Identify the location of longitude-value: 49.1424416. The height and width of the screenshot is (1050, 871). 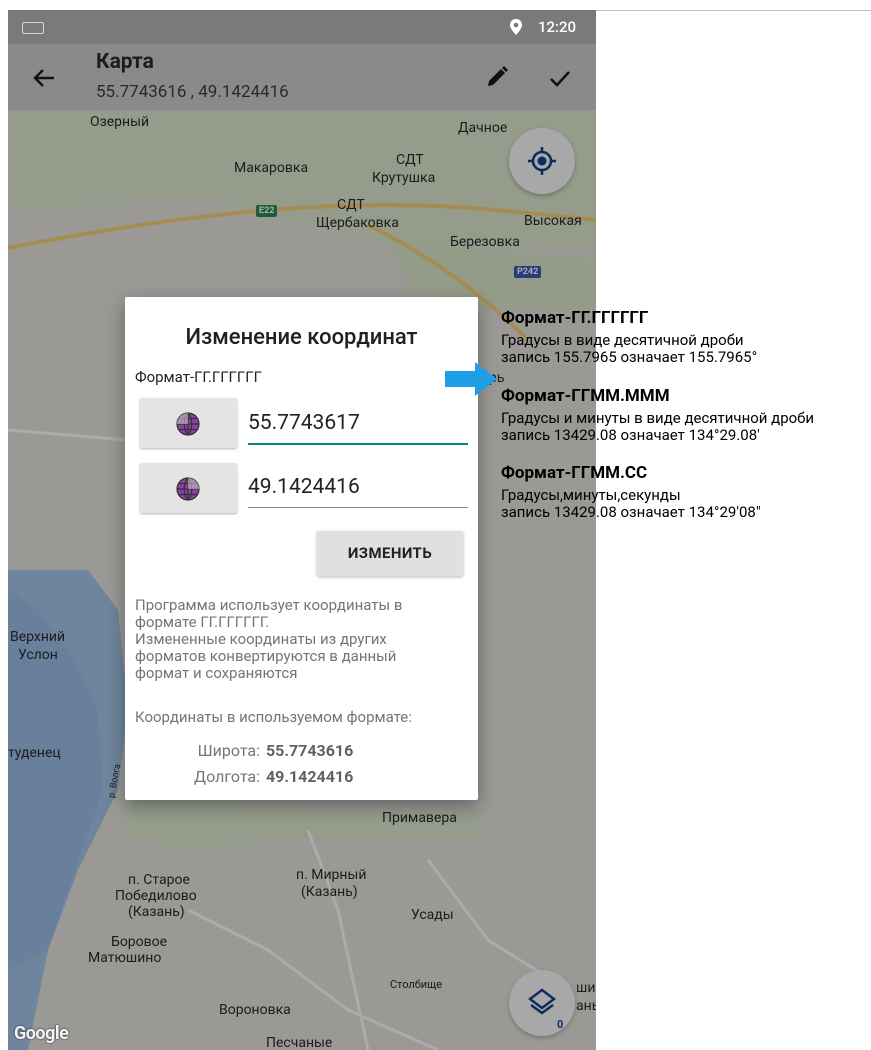
(310, 776).